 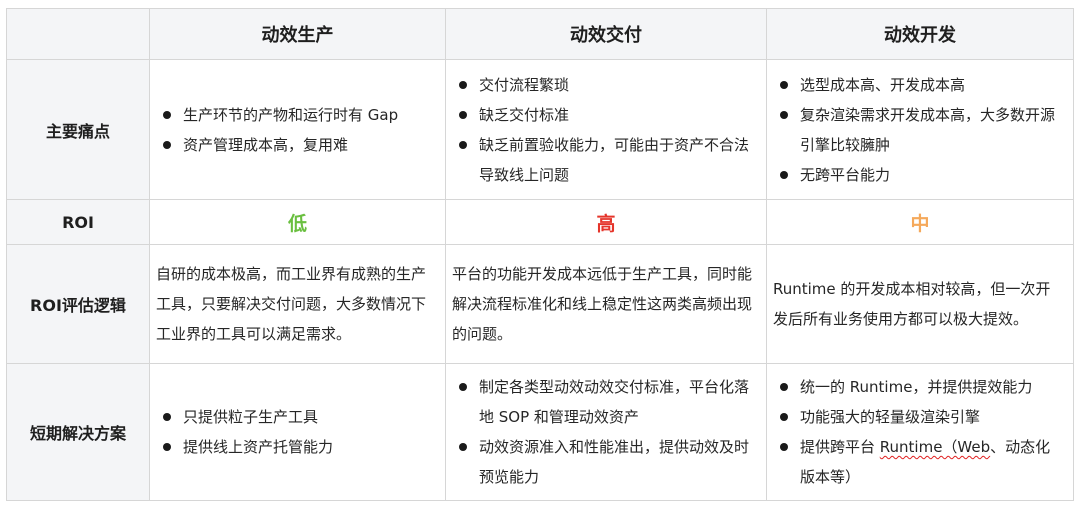 What do you see at coordinates (291, 114) in the screenshot?
I see `list-item-text: 生产环节的产物和运行时有 Gap` at bounding box center [291, 114].